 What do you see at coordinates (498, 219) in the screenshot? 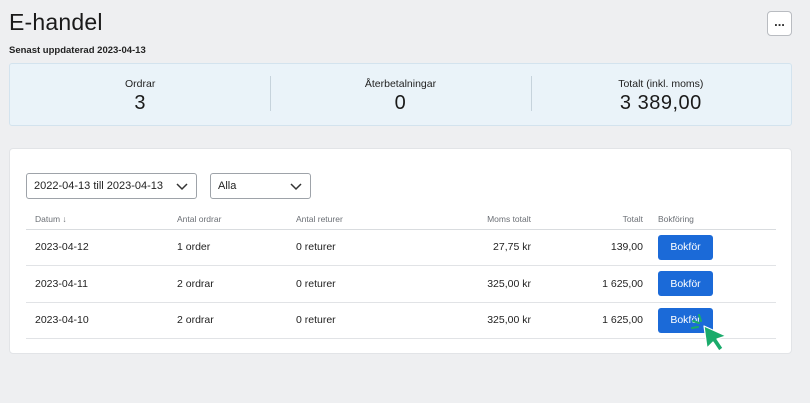
I see `column-header-vat: Moms totalt` at bounding box center [498, 219].